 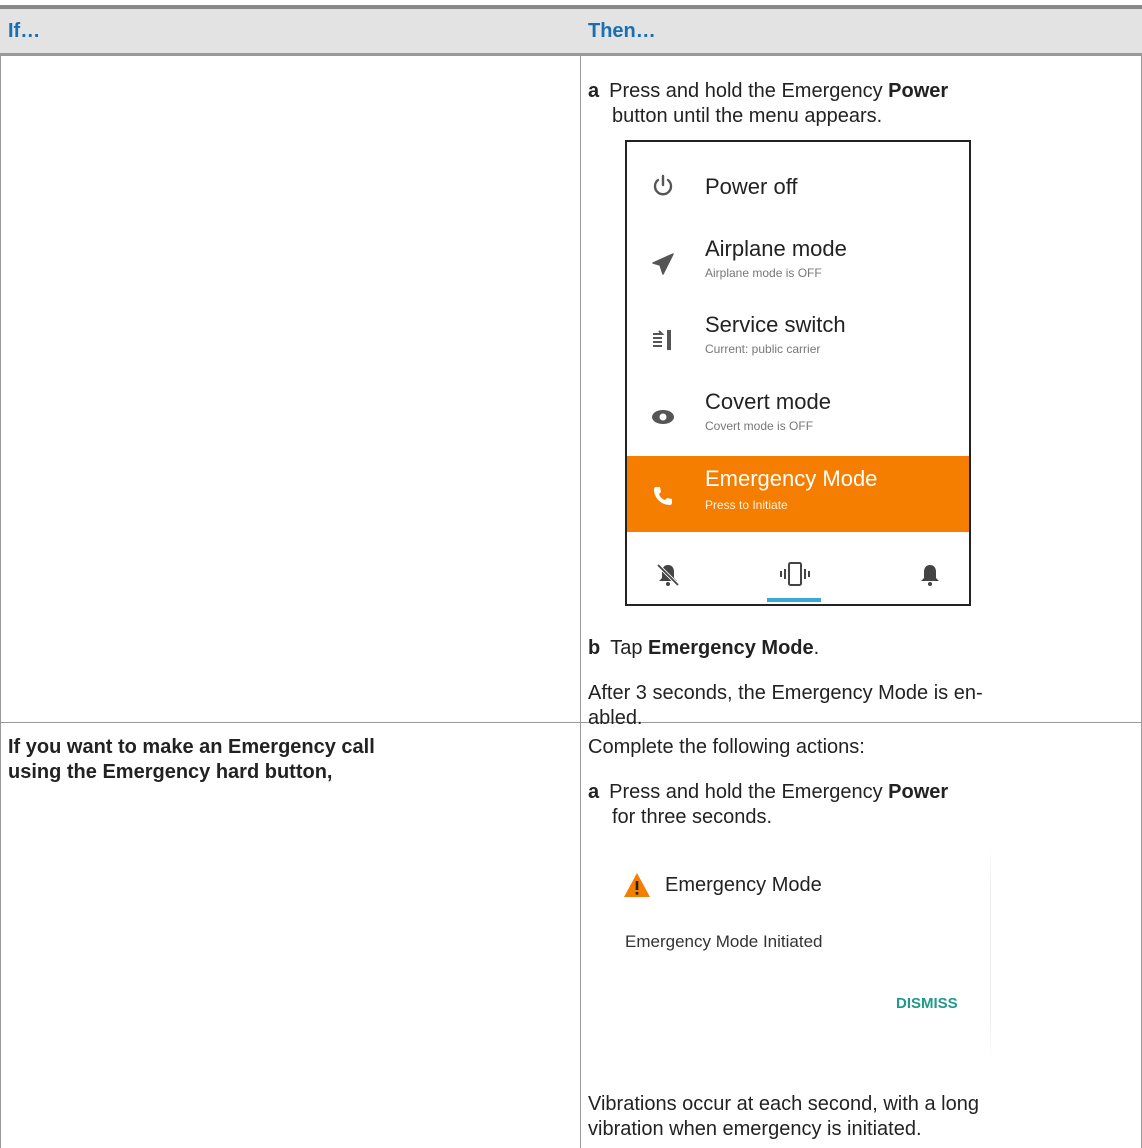 I want to click on warning-icon, so click(x=637, y=885).